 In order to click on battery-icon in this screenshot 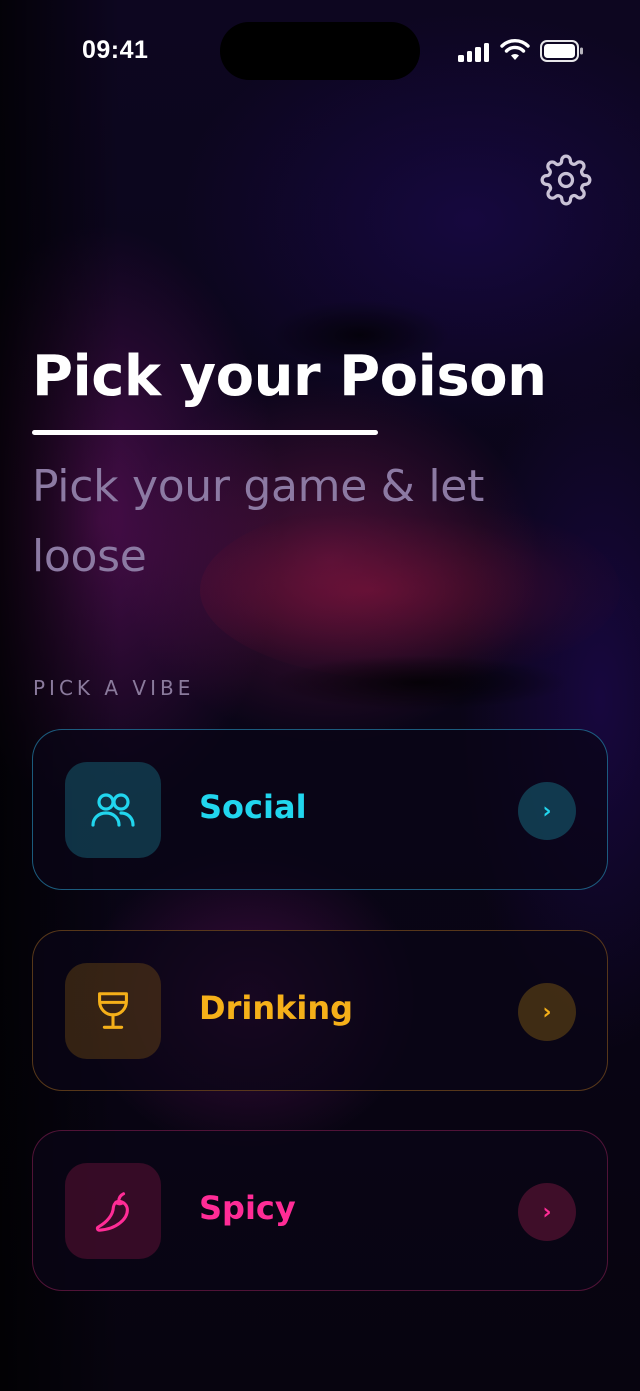, I will do `click(561, 51)`.